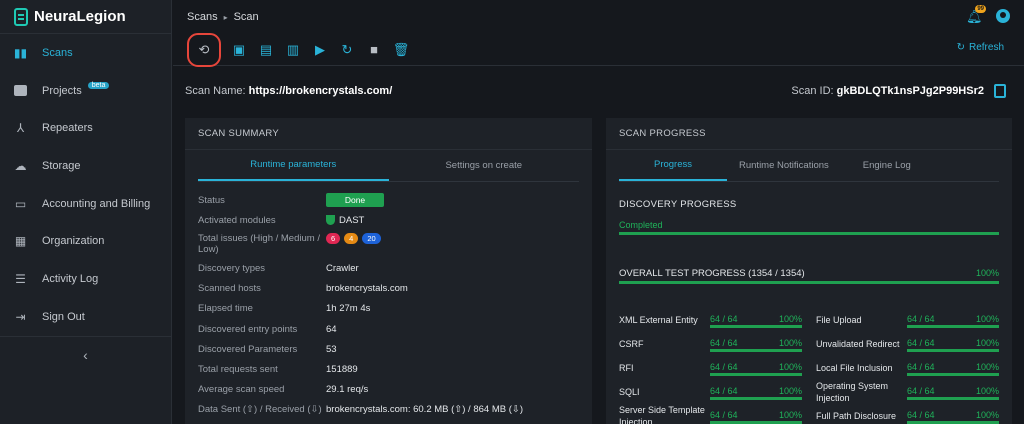 The height and width of the screenshot is (424, 1024). Describe the element at coordinates (839, 320) in the screenshot. I see `test-name: File Upload` at that location.